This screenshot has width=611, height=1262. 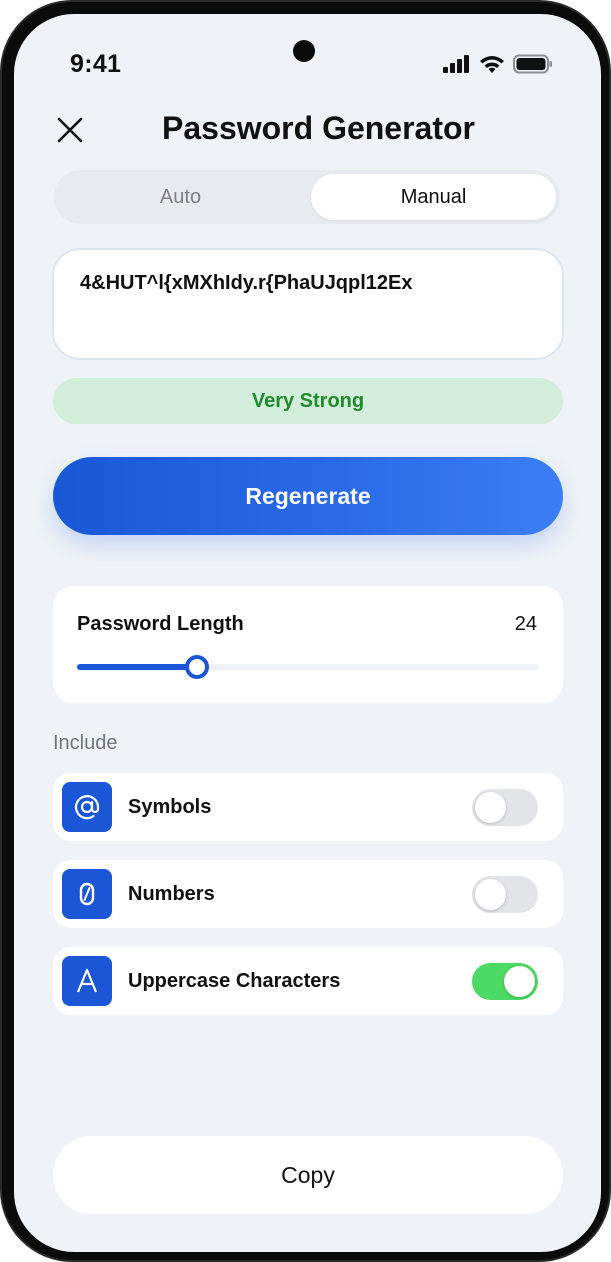 What do you see at coordinates (308, 496) in the screenshot?
I see `regenerate-button: Regenerate` at bounding box center [308, 496].